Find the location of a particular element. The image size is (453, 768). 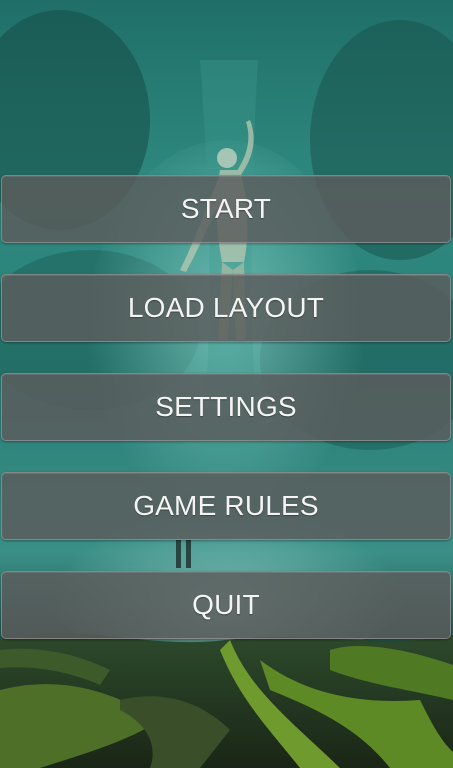

settings-button: SETTINGS is located at coordinates (226, 407).